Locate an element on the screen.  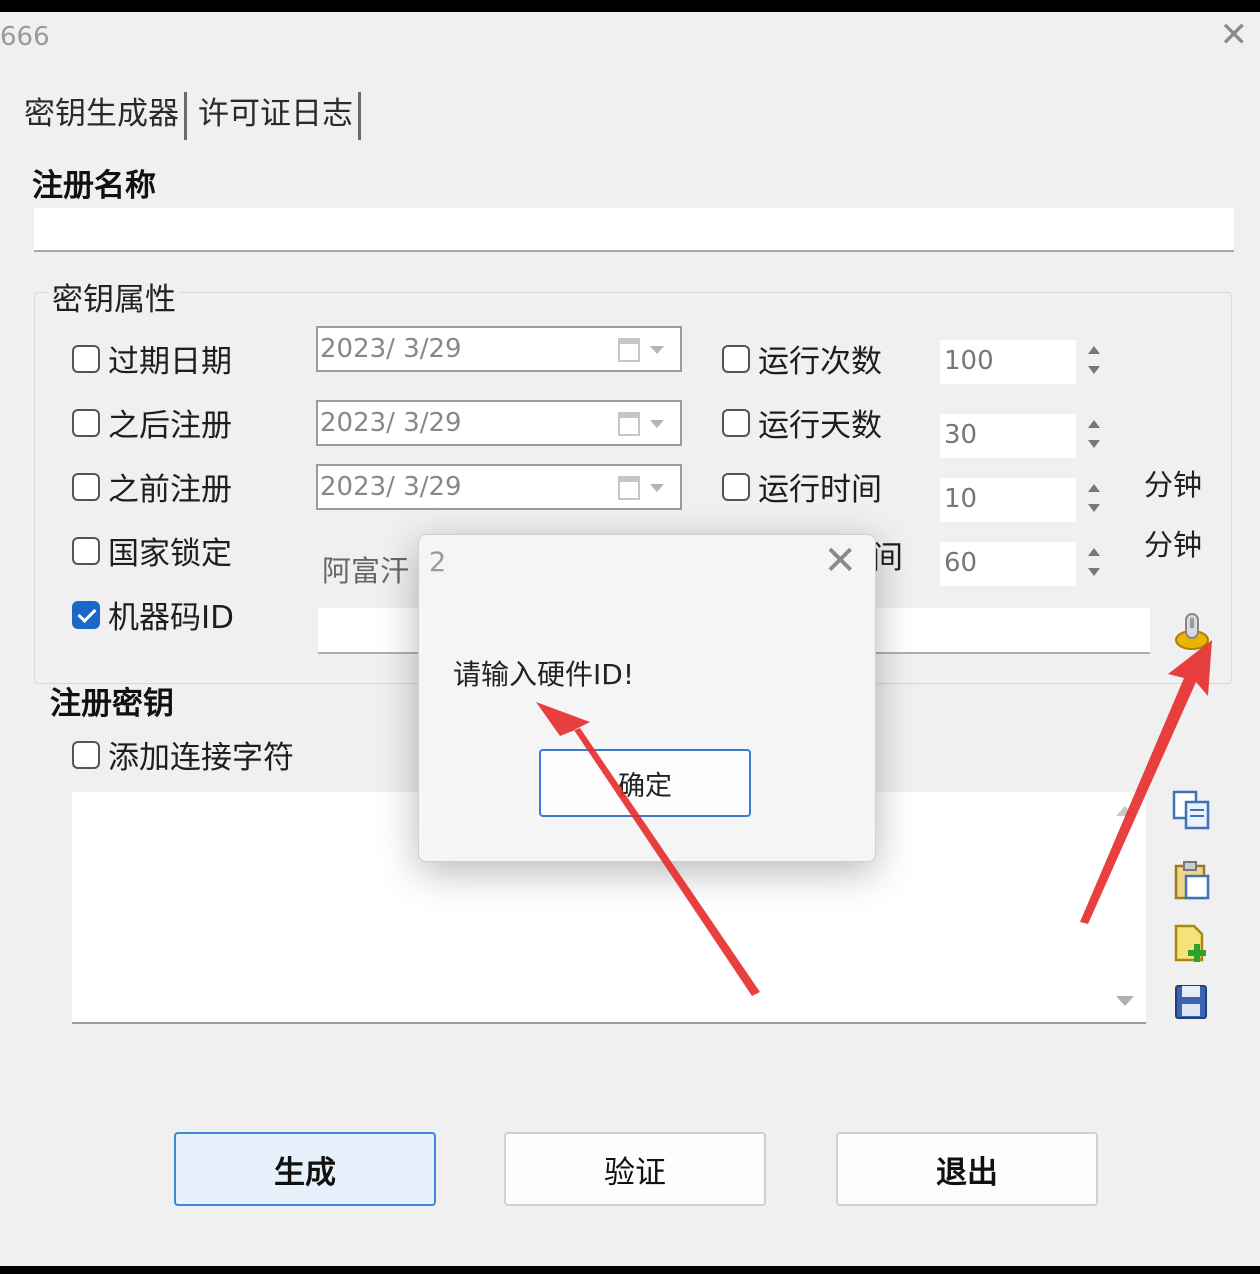
run-time-unit: 分钟 is located at coordinates (1173, 485).